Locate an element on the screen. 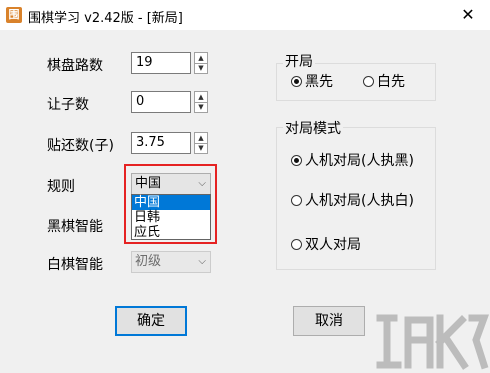 The image size is (490, 373). radio-human-white: 人机对局(人执白) is located at coordinates (352, 200).